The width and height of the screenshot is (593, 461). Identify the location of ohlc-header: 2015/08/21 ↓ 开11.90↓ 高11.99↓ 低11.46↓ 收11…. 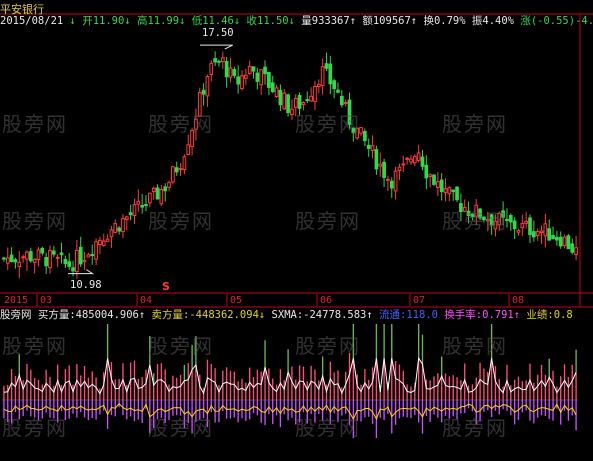
(296, 21).